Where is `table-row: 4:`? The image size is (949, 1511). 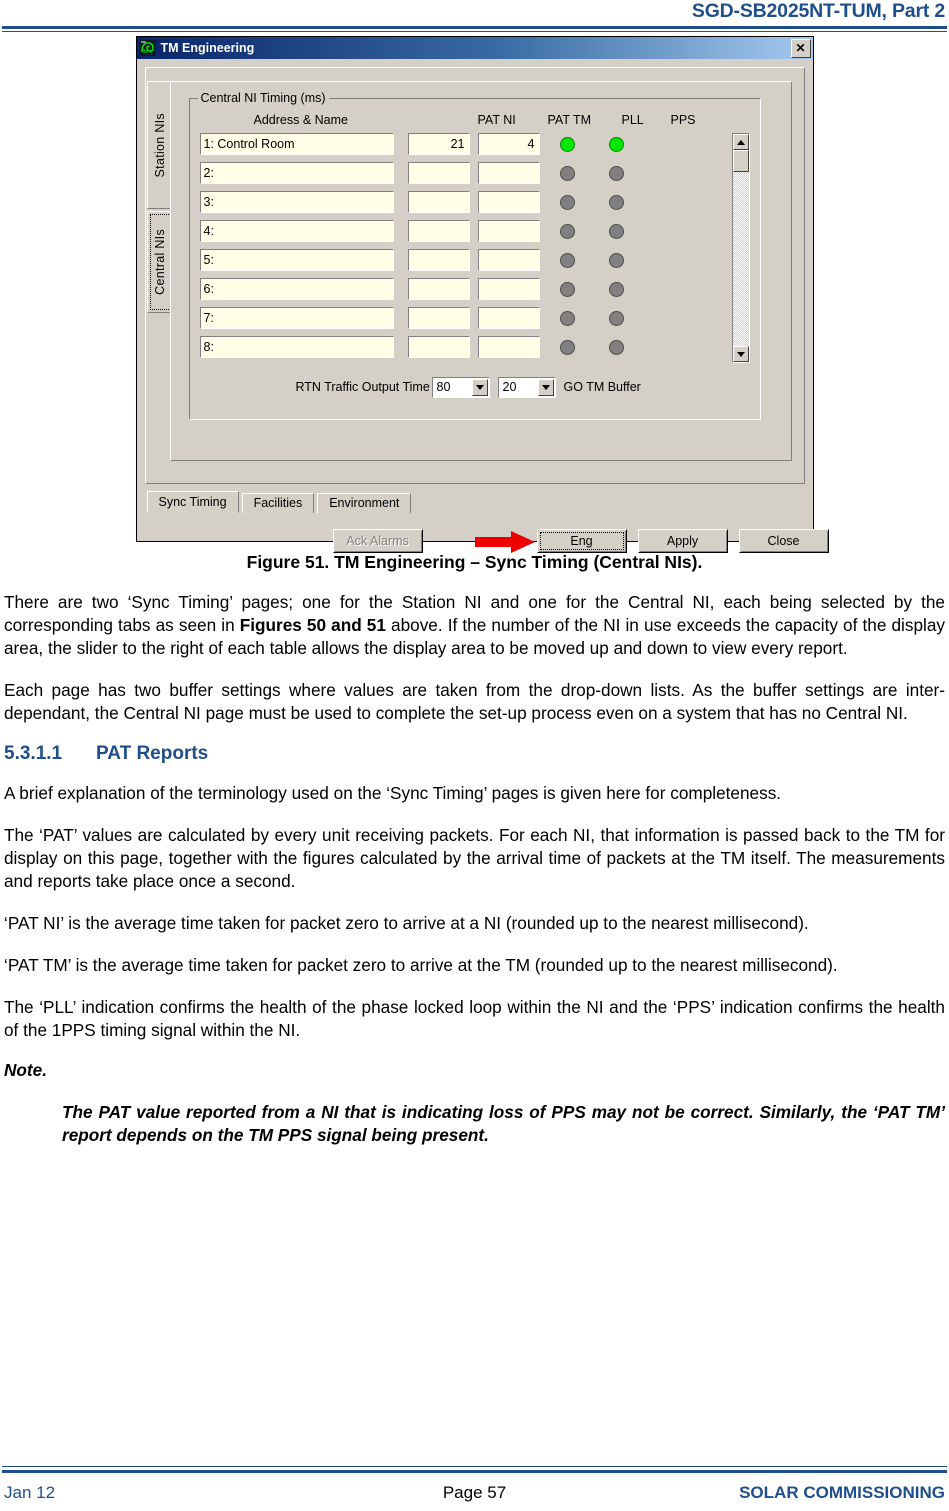 table-row: 4: is located at coordinates (475, 234).